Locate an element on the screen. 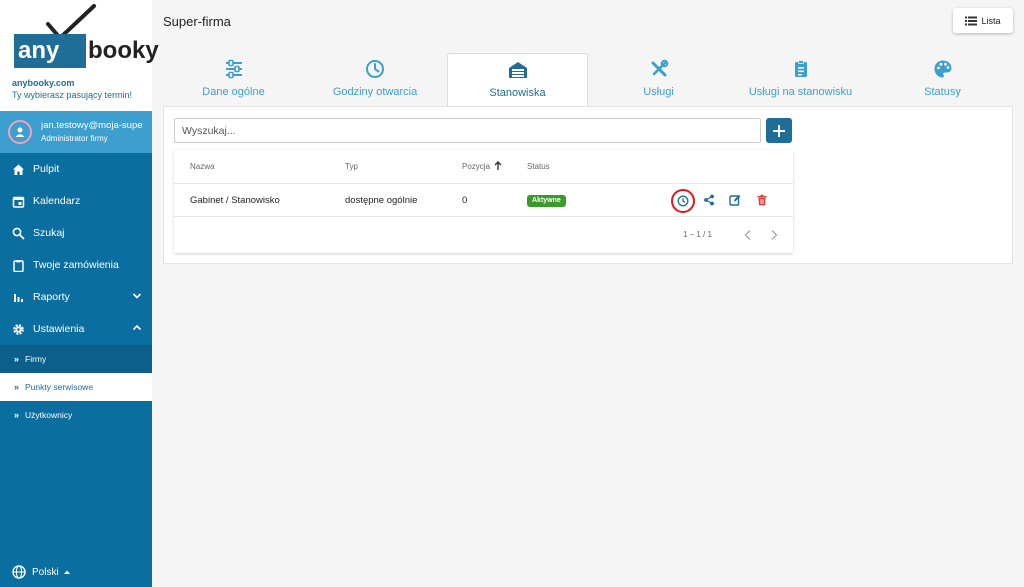  brand-site: anybooky.com is located at coordinates (43, 83).